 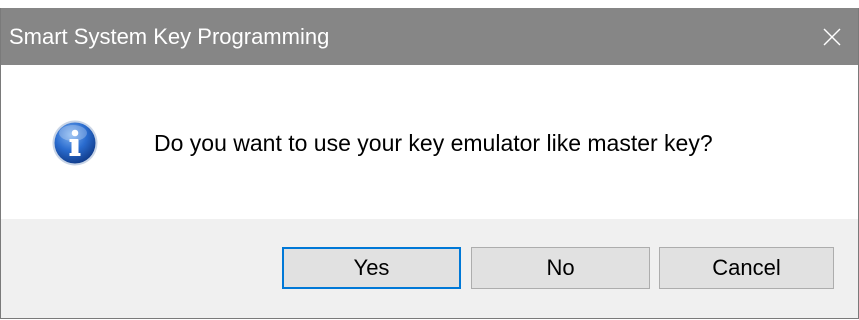 What do you see at coordinates (169, 36) in the screenshot?
I see `window-title: Smart System Key Programming` at bounding box center [169, 36].